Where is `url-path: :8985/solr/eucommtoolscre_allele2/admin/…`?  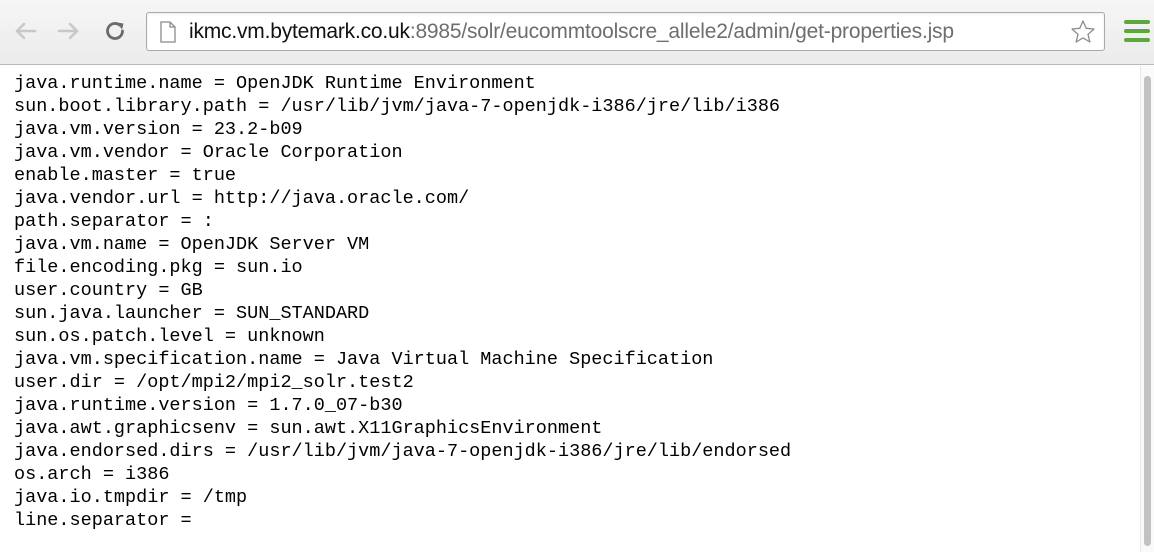 url-path: :8985/solr/eucommtoolscre_allele2/admin/… is located at coordinates (681, 31).